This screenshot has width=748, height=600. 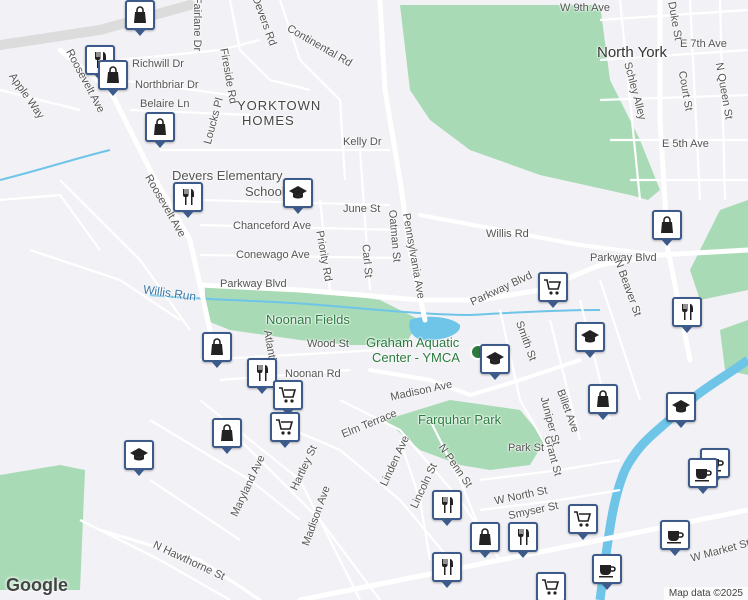 What do you see at coordinates (526, 448) in the screenshot?
I see `park-st-label: Park St` at bounding box center [526, 448].